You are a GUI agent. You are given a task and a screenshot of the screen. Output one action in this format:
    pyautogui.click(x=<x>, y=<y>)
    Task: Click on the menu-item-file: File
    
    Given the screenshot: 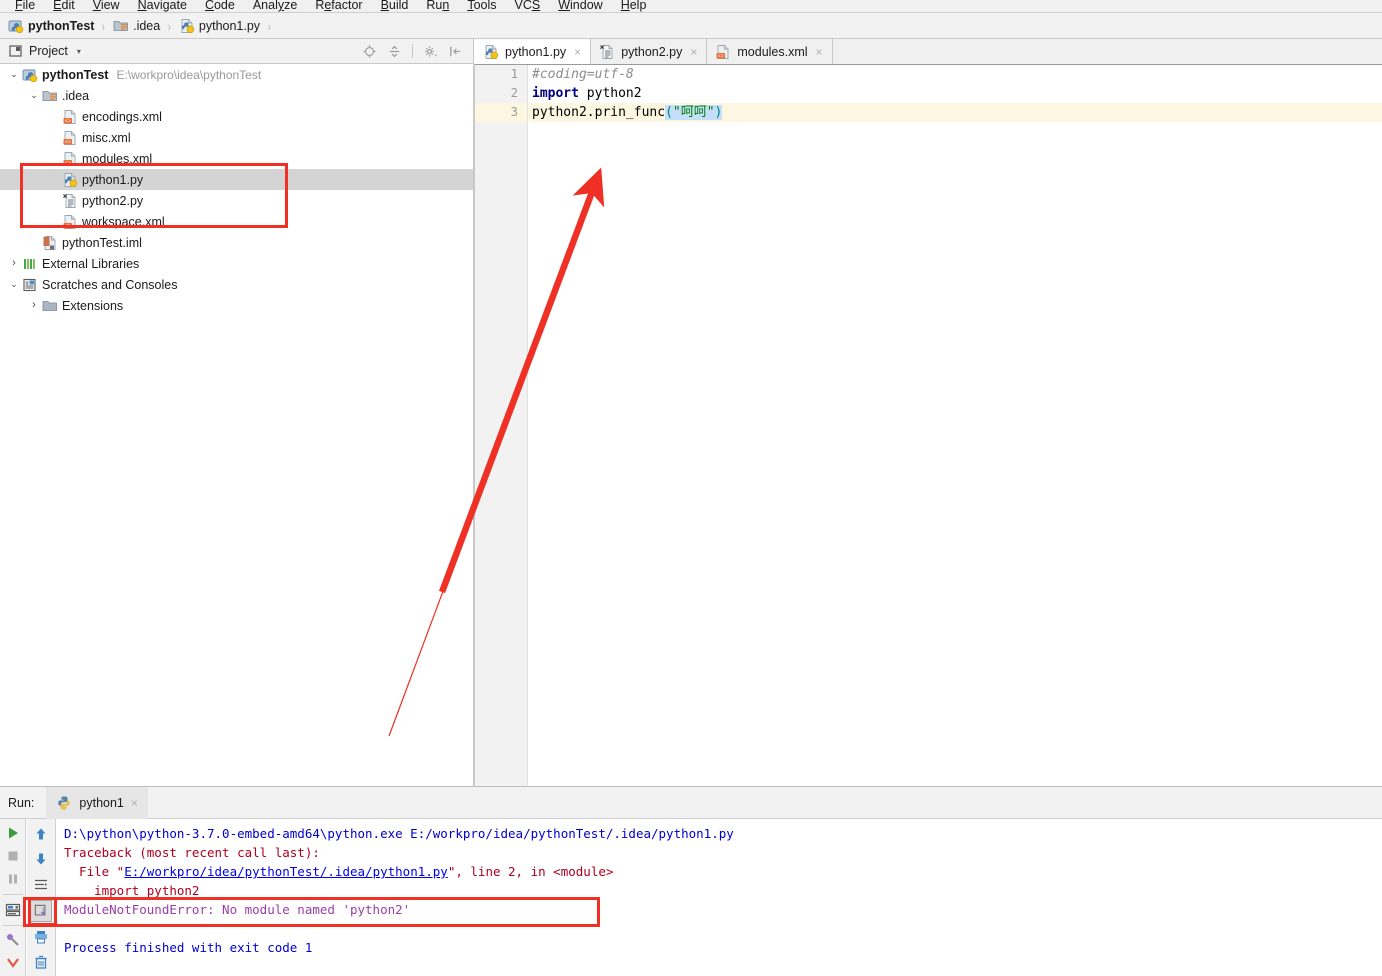 What is the action you would take?
    pyautogui.click(x=25, y=6)
    